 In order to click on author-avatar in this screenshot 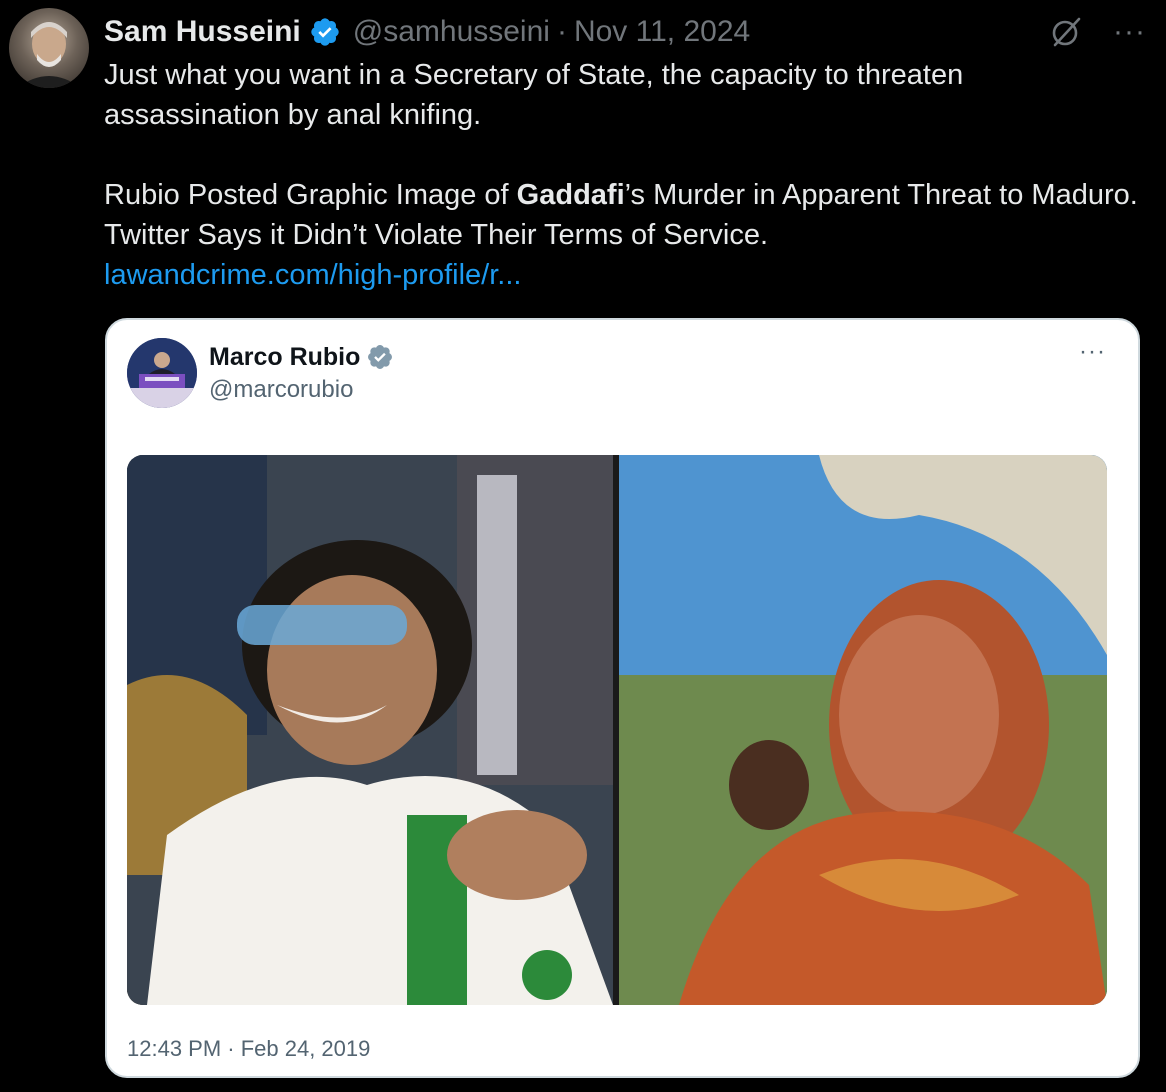, I will do `click(49, 48)`.